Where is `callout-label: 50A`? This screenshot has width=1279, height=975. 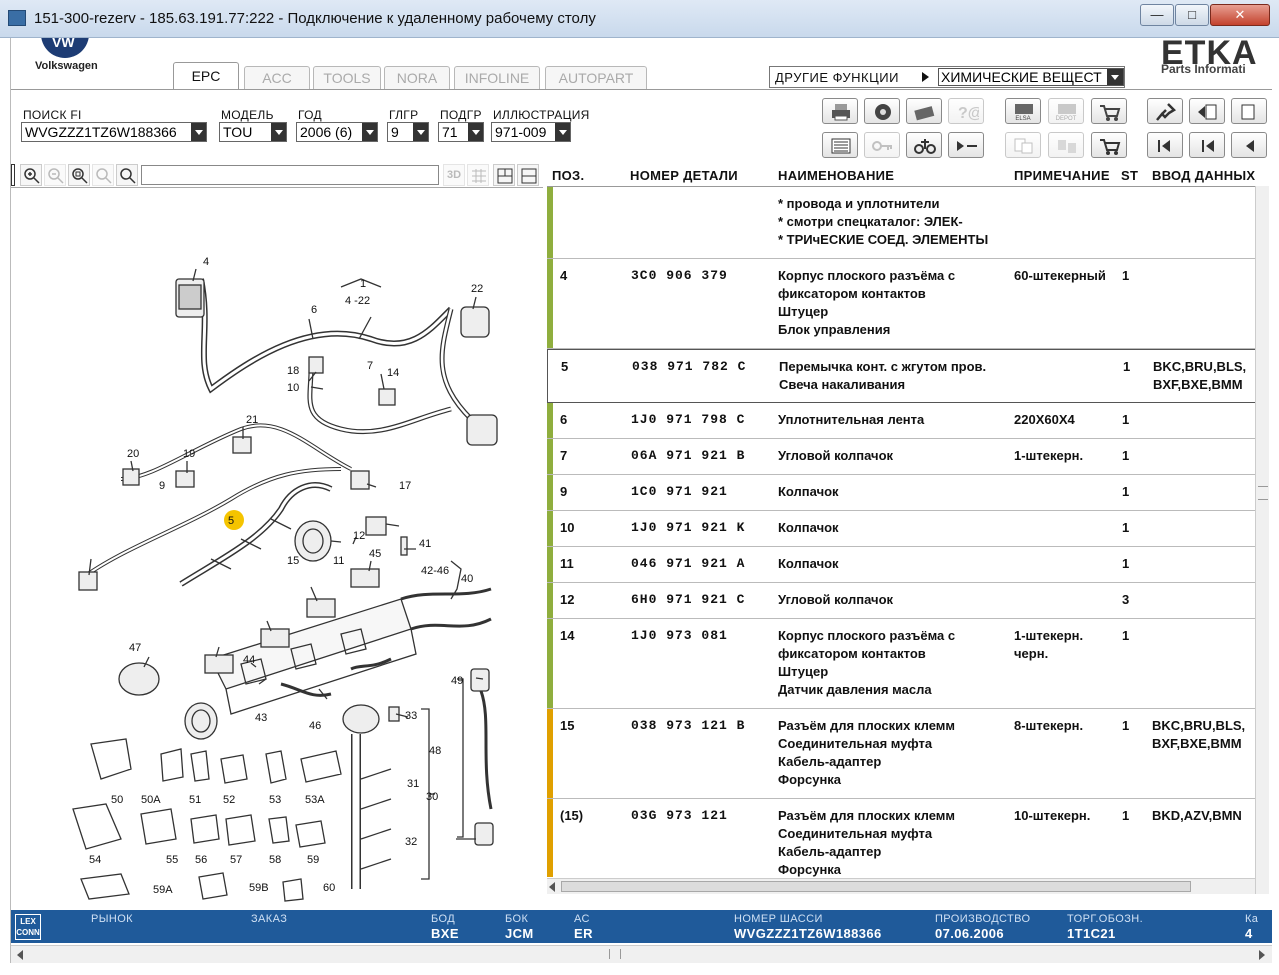 callout-label: 50A is located at coordinates (151, 800).